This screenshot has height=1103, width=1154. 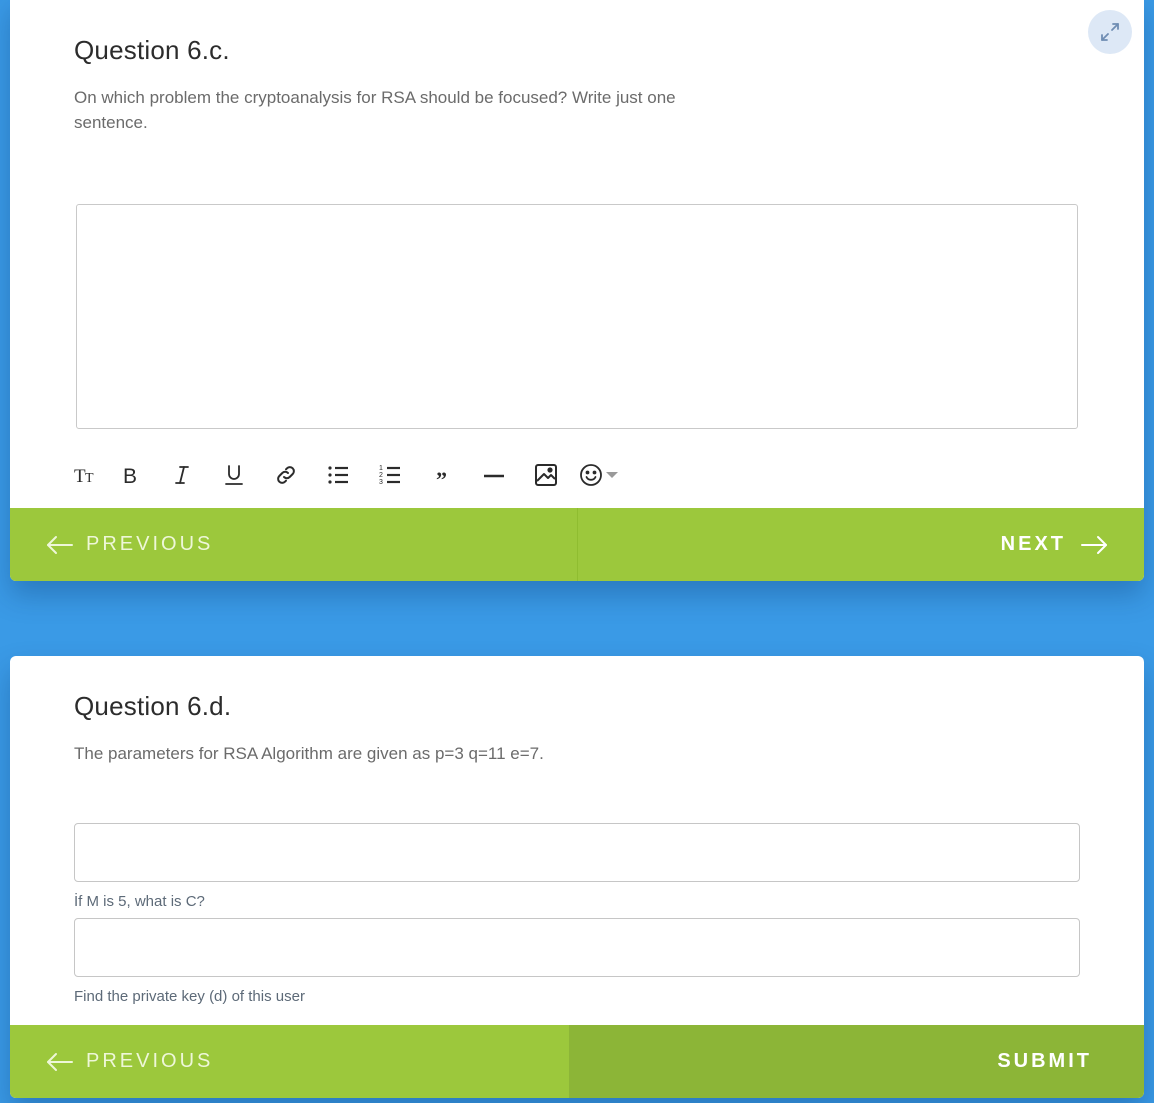 What do you see at coordinates (1044, 1061) in the screenshot?
I see `submit-label: SUBMIT` at bounding box center [1044, 1061].